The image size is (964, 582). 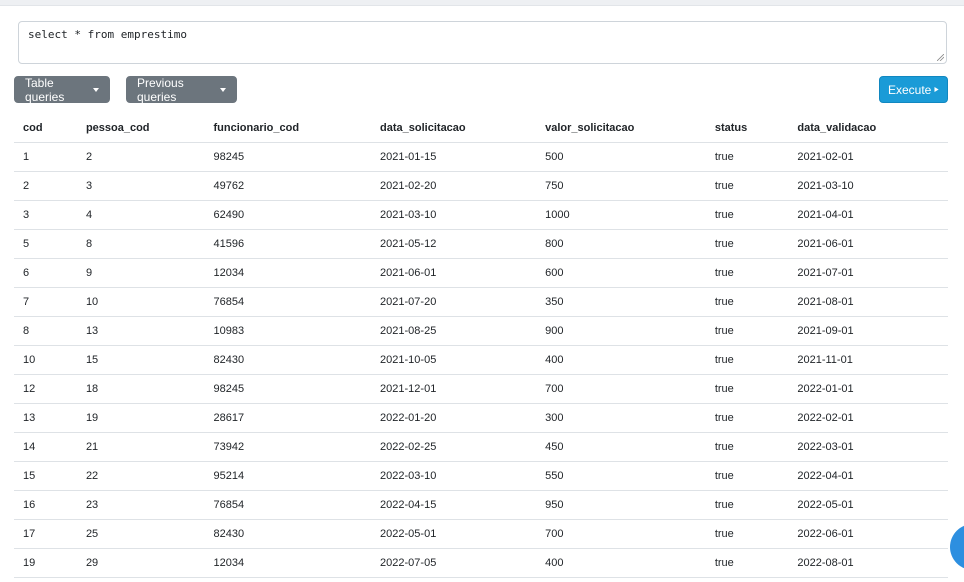 I want to click on table-row: 10 15 82430 2021-10-05 400 true 2021-11-01, so click(x=481, y=360).